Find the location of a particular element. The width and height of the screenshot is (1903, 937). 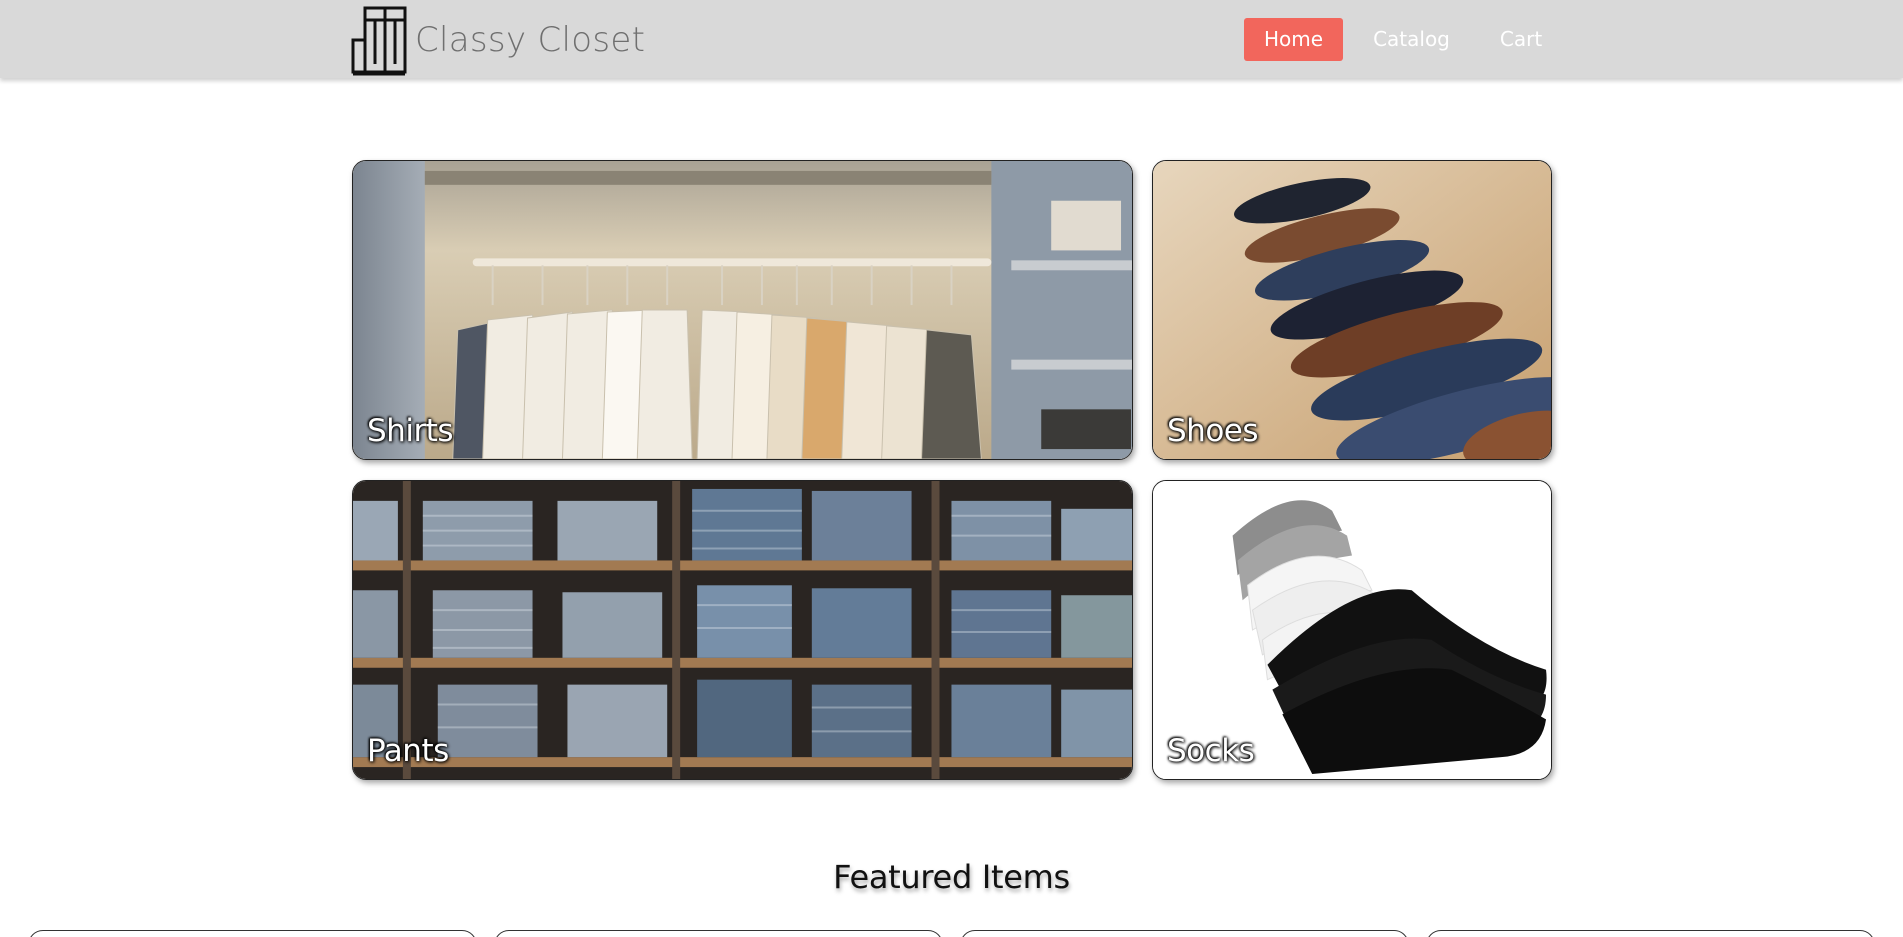

site-header: Classy Closet Home Catalog Cart is located at coordinates (951, 39).